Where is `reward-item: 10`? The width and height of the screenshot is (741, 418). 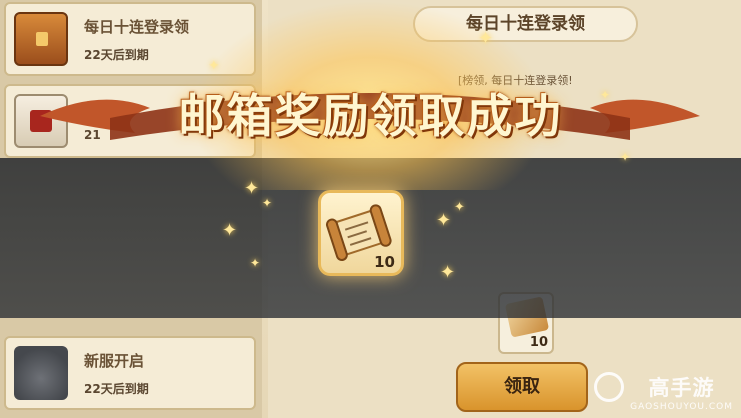
reward-item: 10 is located at coordinates (361, 233).